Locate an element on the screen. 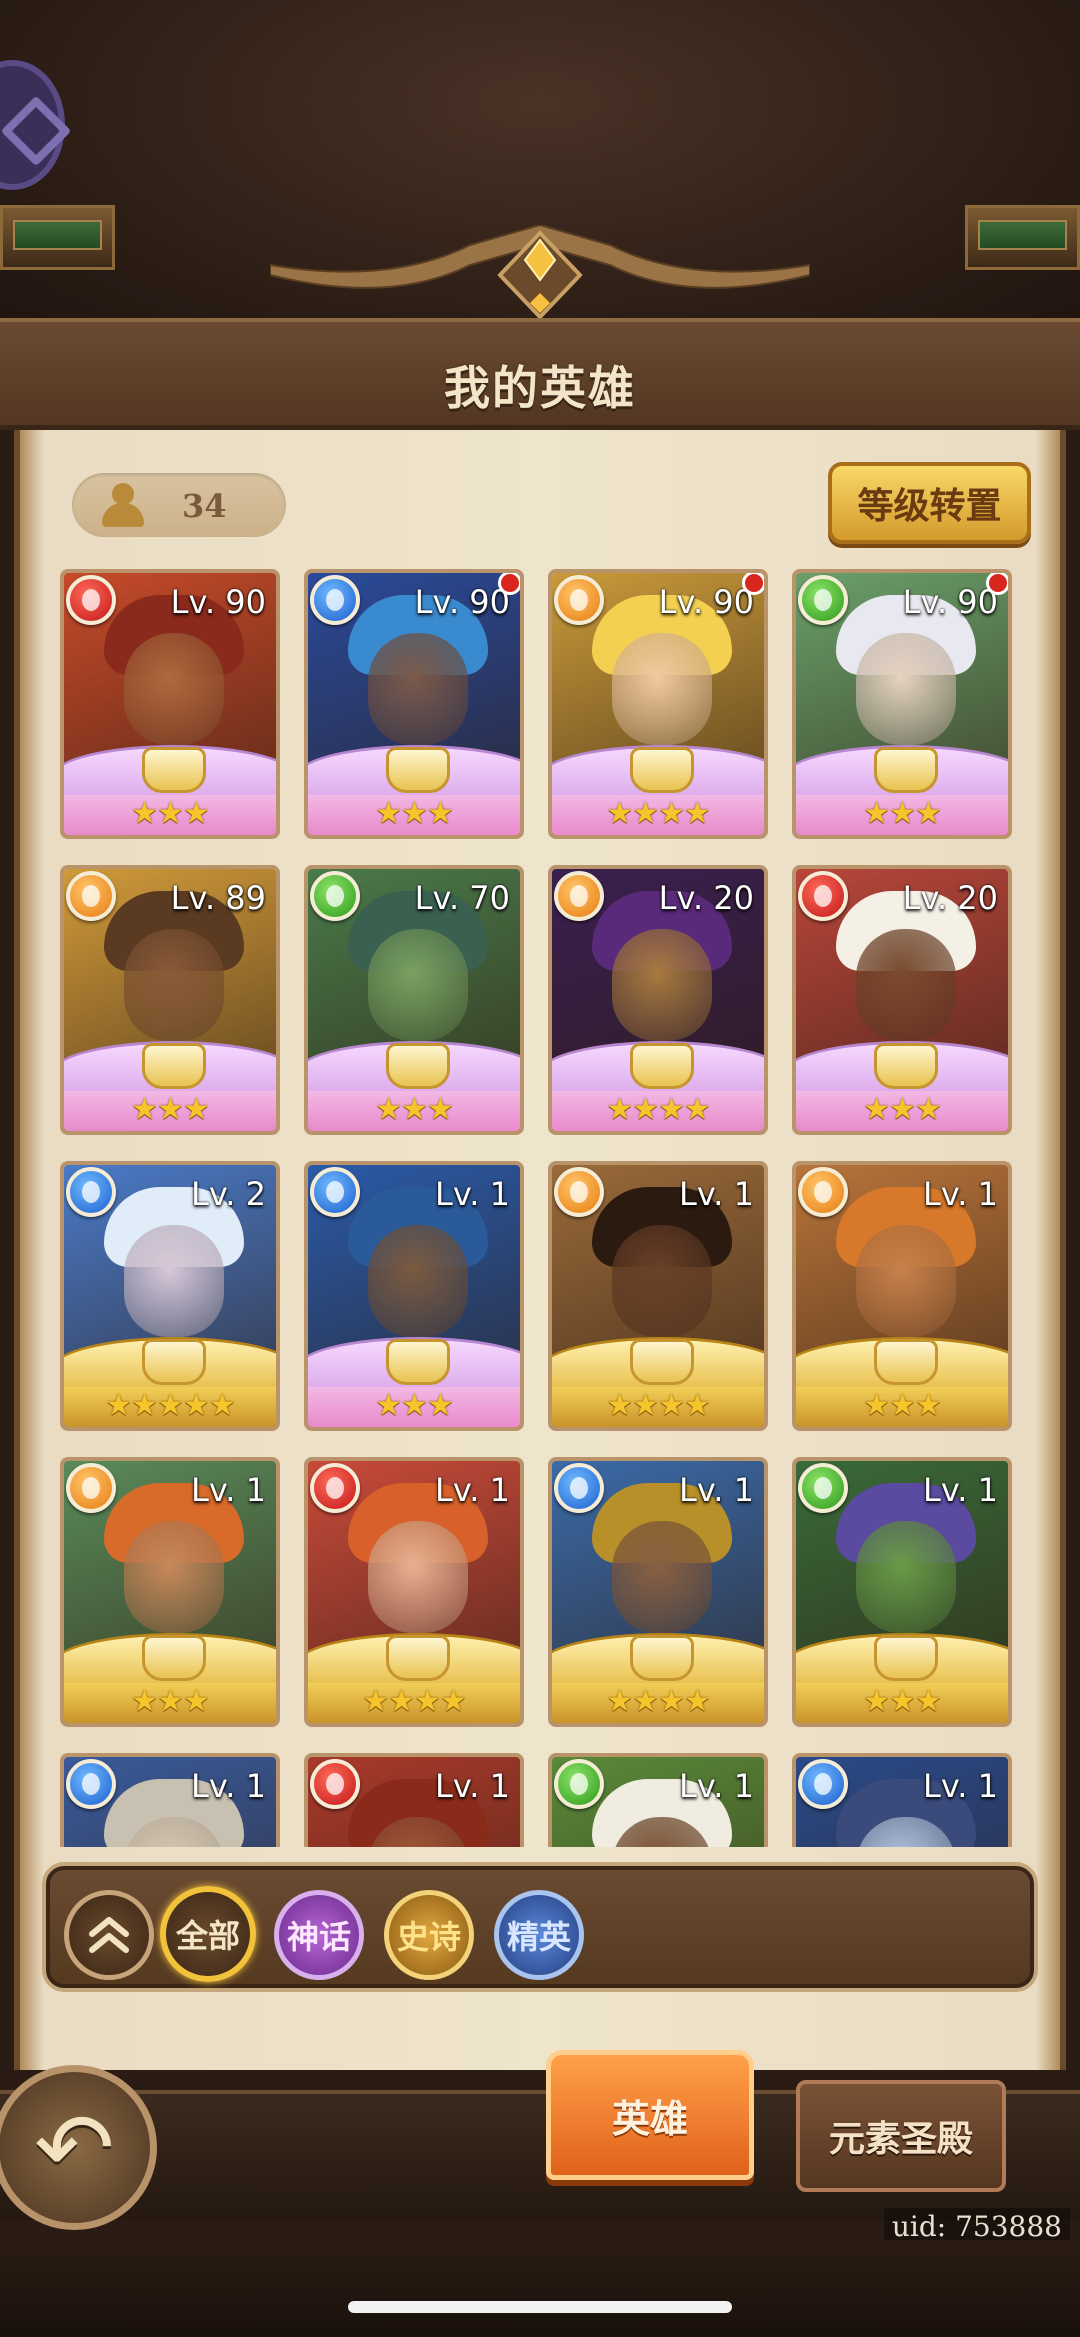  filter-epic-button: 史诗 is located at coordinates (429, 1935).